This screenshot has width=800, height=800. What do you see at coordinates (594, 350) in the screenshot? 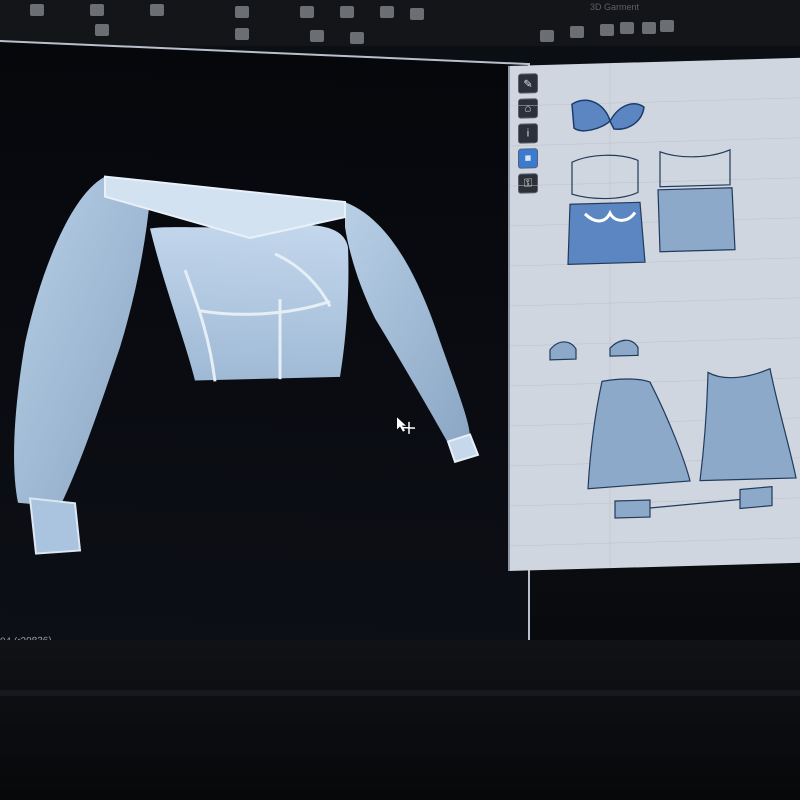
I see `sleeve-cap-pieces` at bounding box center [594, 350].